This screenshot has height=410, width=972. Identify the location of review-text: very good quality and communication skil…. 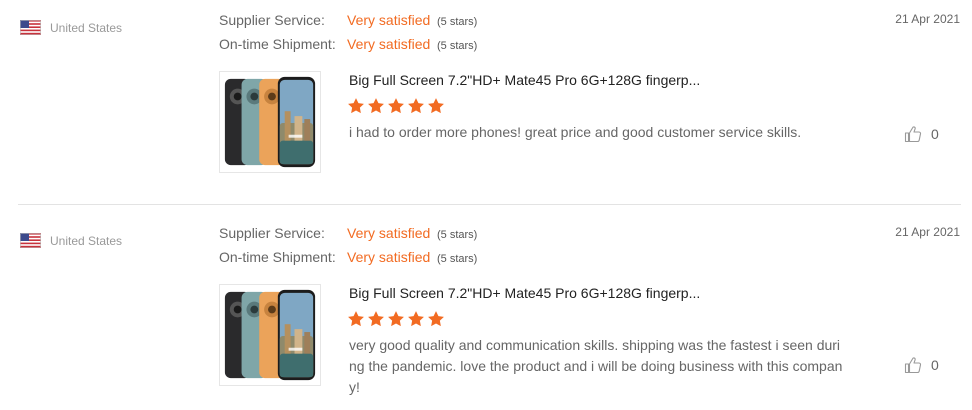
(596, 366).